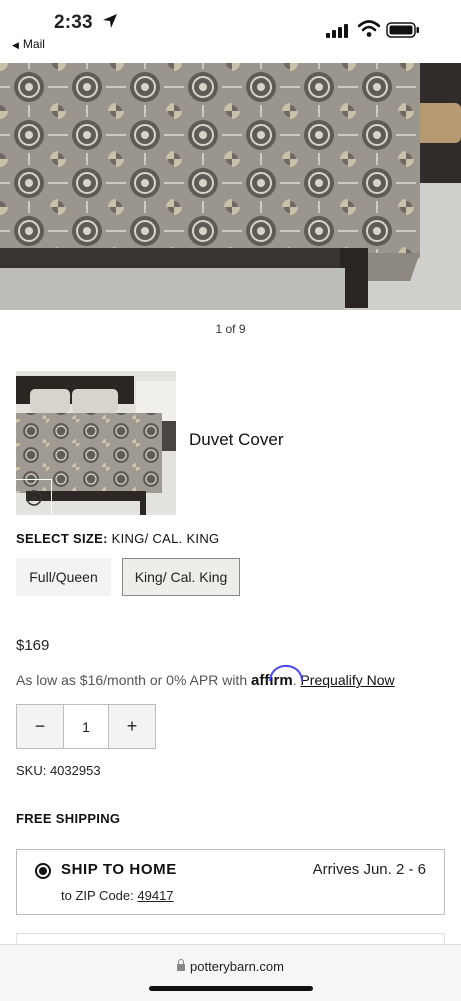 The width and height of the screenshot is (461, 1001). I want to click on location-arrow-icon, so click(110, 21).